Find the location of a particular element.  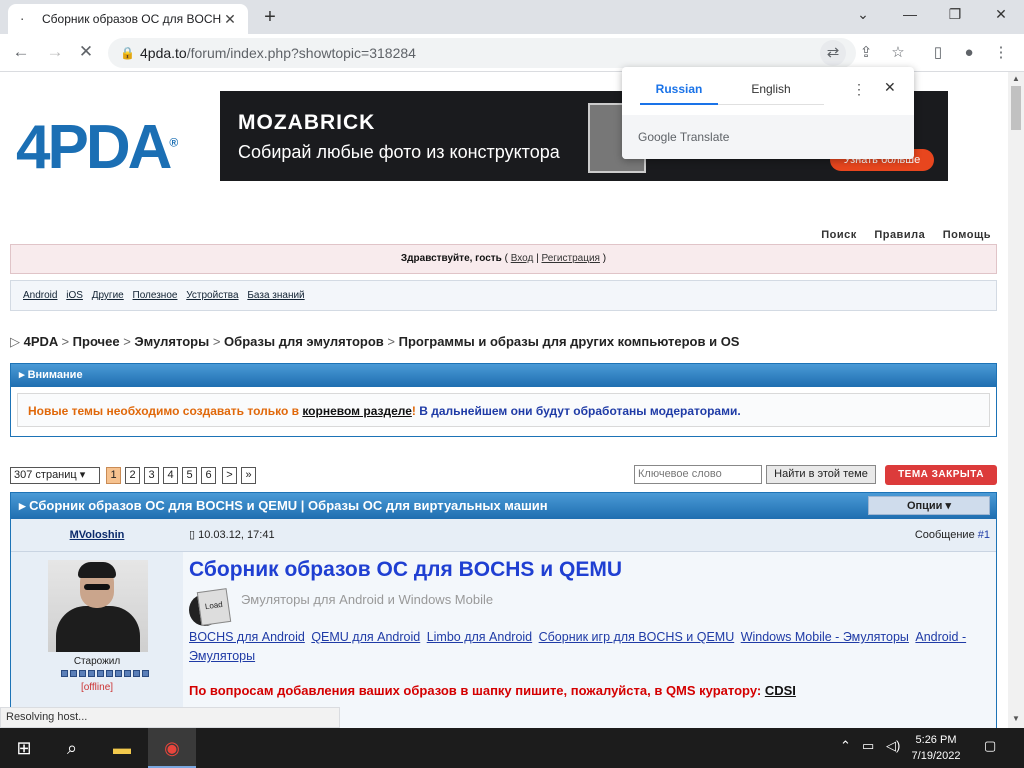

new-tab-button: + is located at coordinates (270, 17).